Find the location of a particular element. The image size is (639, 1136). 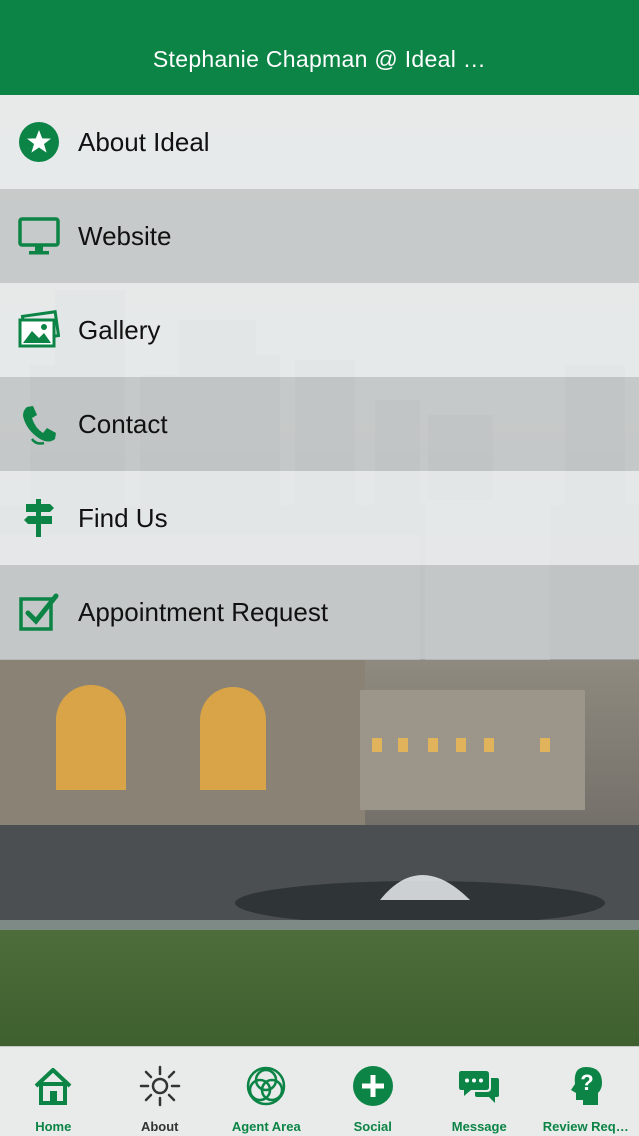

menu-item-label: About Ideal is located at coordinates (144, 141).